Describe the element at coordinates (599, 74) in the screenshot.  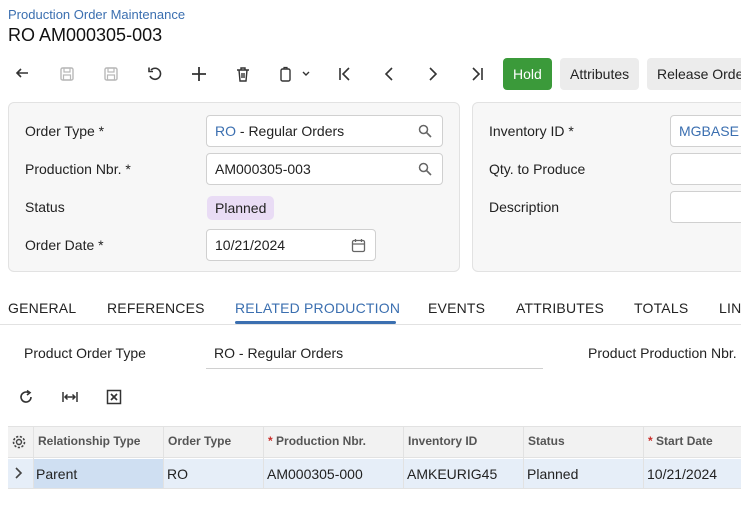
I see `attributes-button: Attributes` at that location.